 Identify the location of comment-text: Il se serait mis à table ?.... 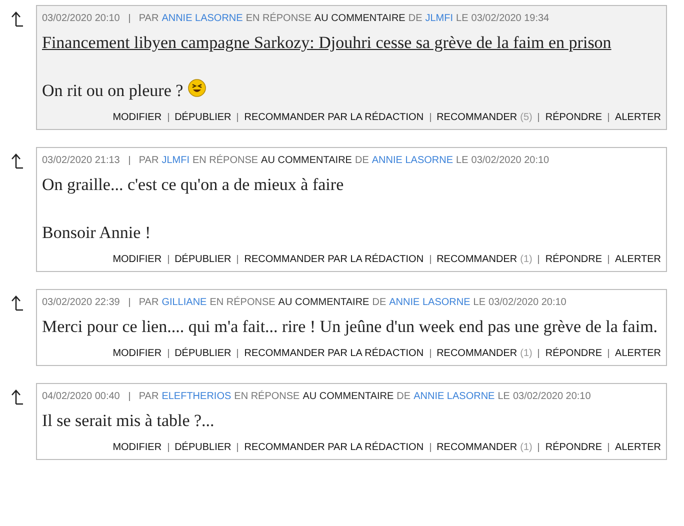
(128, 420).